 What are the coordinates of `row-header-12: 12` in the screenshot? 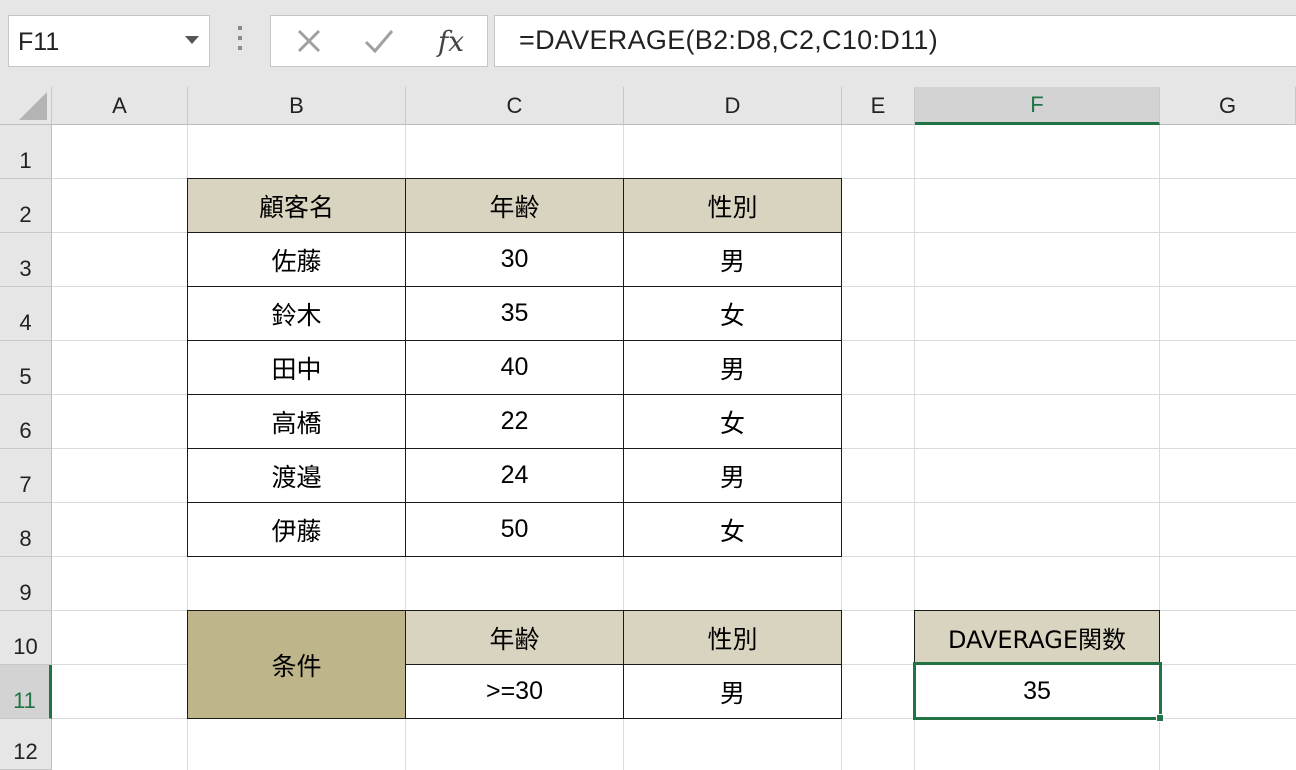 It's located at (26, 744).